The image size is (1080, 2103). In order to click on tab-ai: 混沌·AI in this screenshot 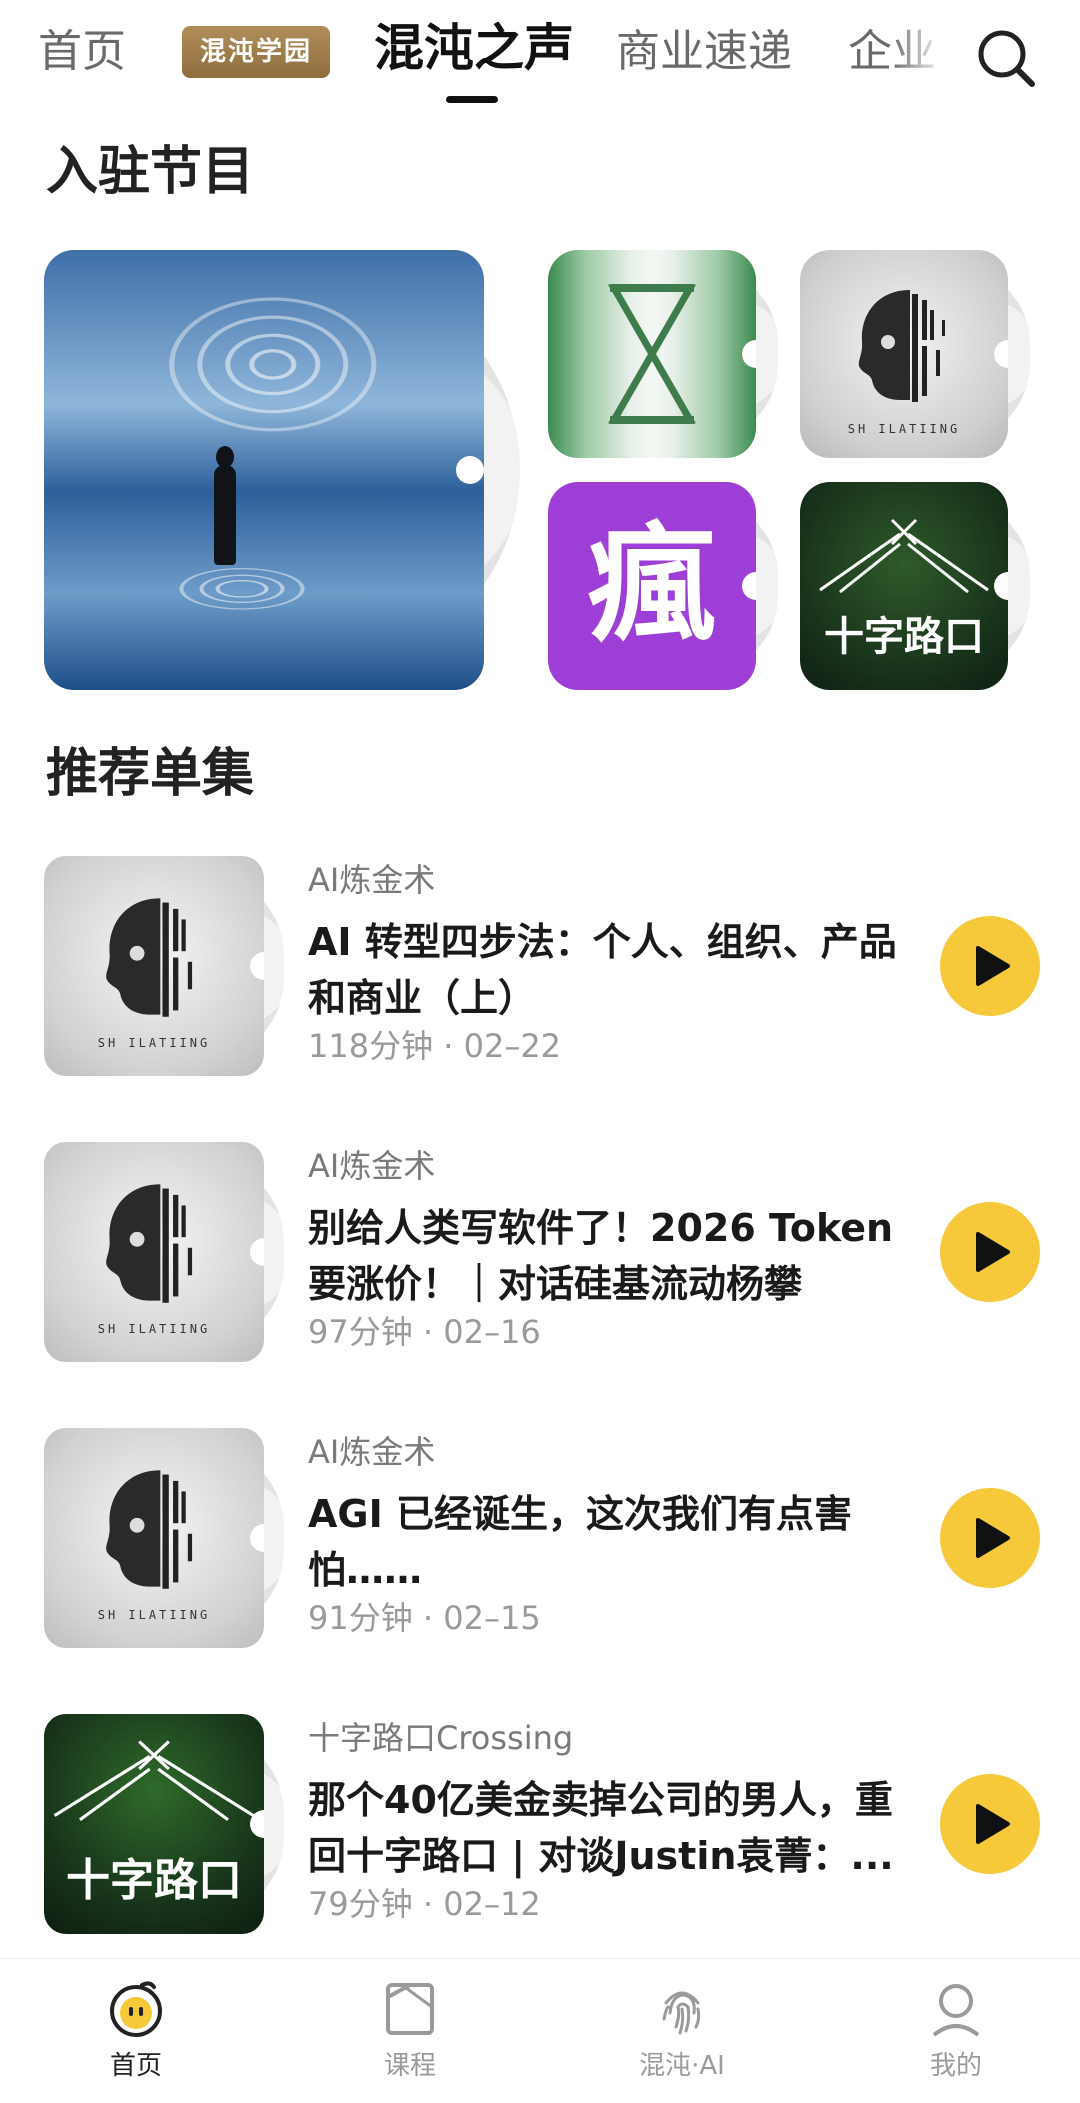, I will do `click(682, 2034)`.